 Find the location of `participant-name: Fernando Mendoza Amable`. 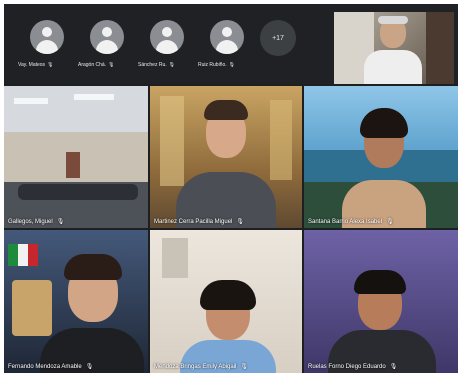

participant-name: Fernando Mendoza Amable is located at coordinates (45, 367).